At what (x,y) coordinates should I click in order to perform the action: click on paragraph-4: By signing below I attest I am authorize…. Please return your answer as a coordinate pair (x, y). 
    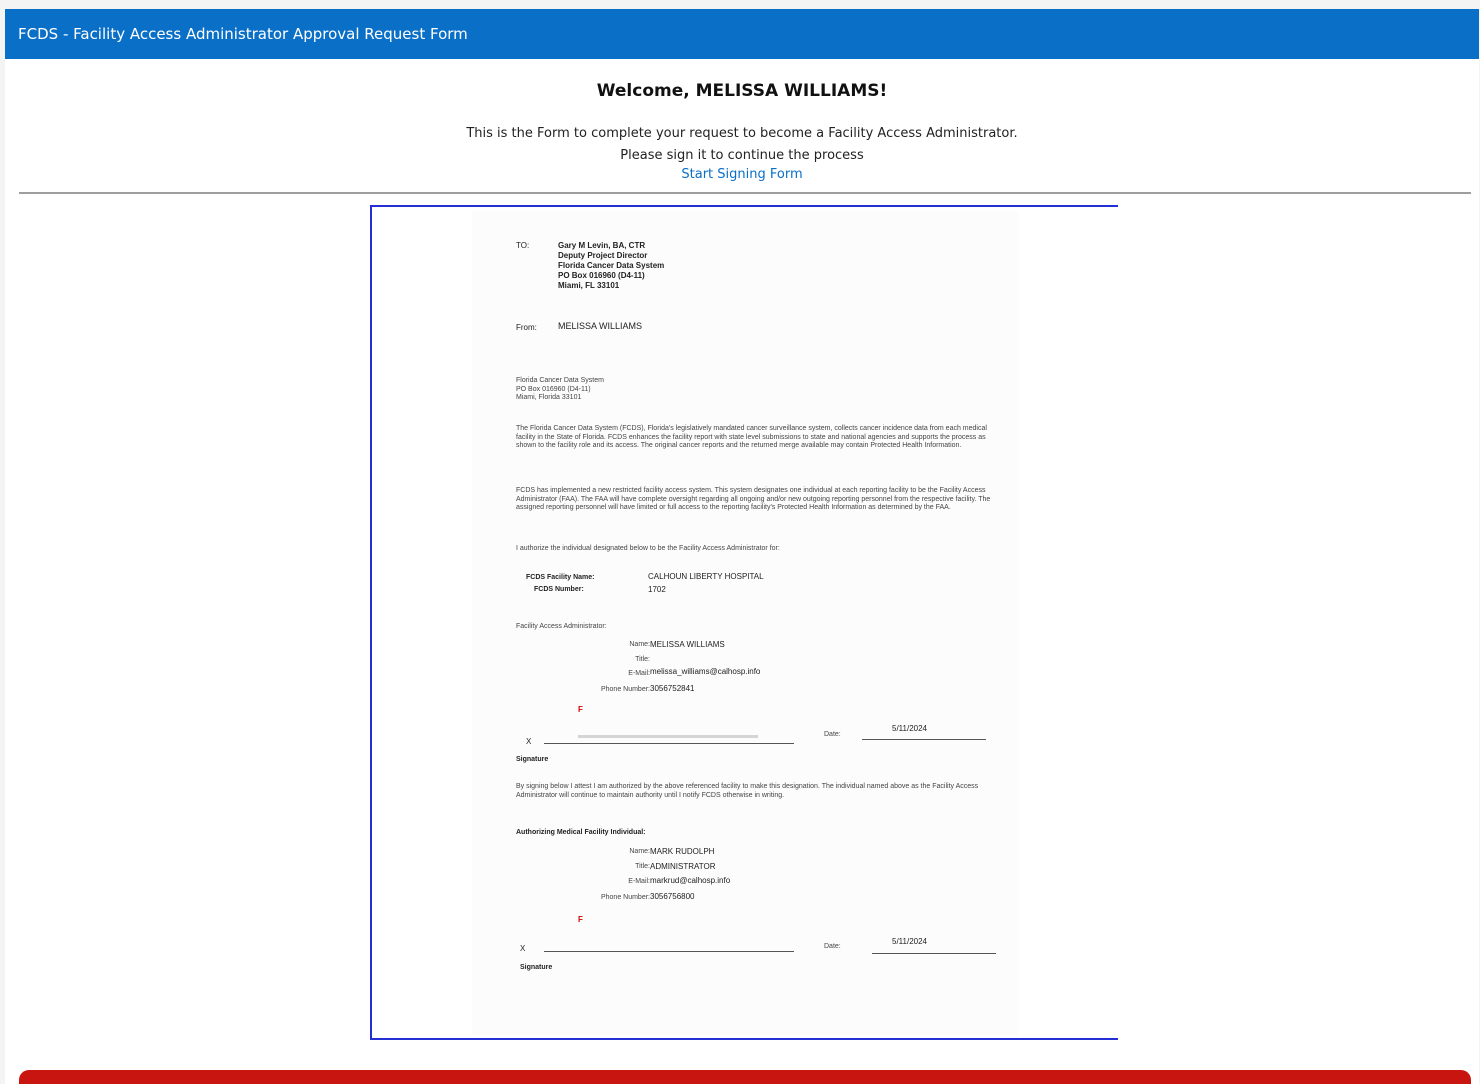
    Looking at the image, I should click on (747, 791).